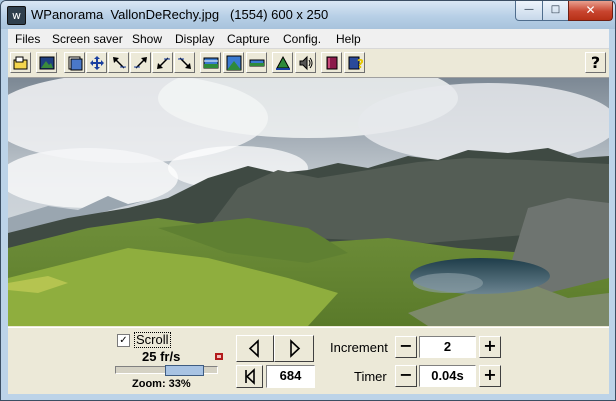 The width and height of the screenshot is (616, 401). What do you see at coordinates (152, 340) in the screenshot?
I see `scroll-label: Scroll` at bounding box center [152, 340].